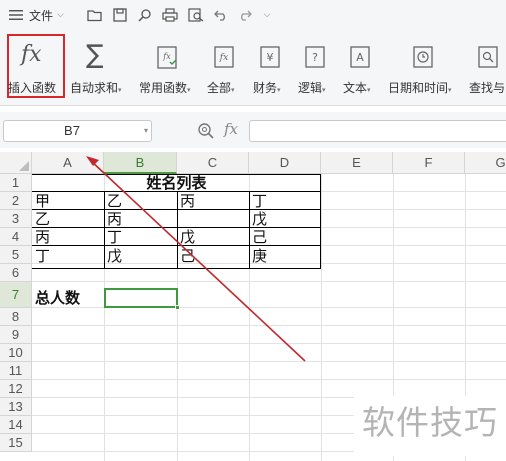 The width and height of the screenshot is (506, 461). I want to click on autosum-button: ∑ 自动求和▾, so click(99, 67).